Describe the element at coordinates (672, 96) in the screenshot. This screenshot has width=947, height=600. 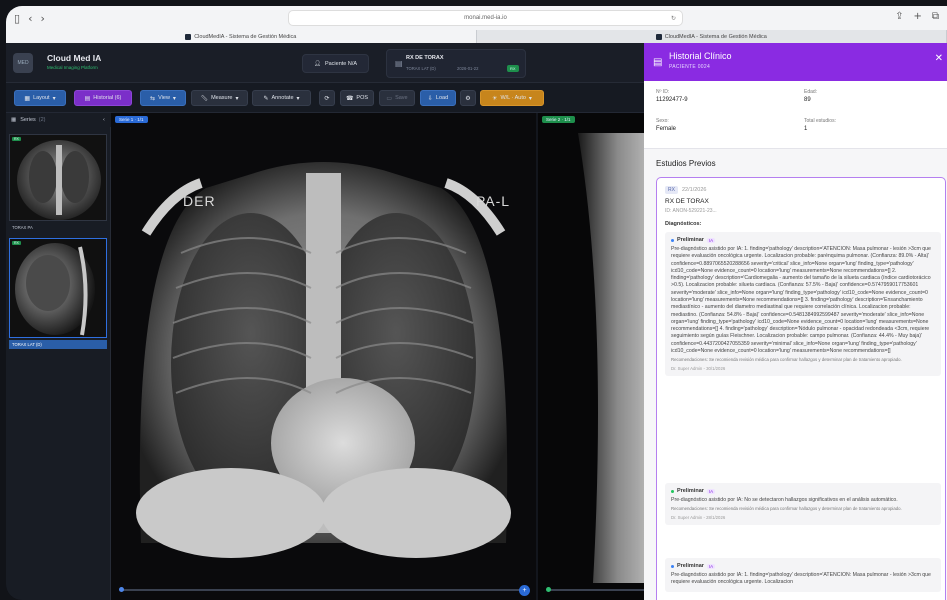
I see `patient-id: Nº ID: 11292477-9` at that location.